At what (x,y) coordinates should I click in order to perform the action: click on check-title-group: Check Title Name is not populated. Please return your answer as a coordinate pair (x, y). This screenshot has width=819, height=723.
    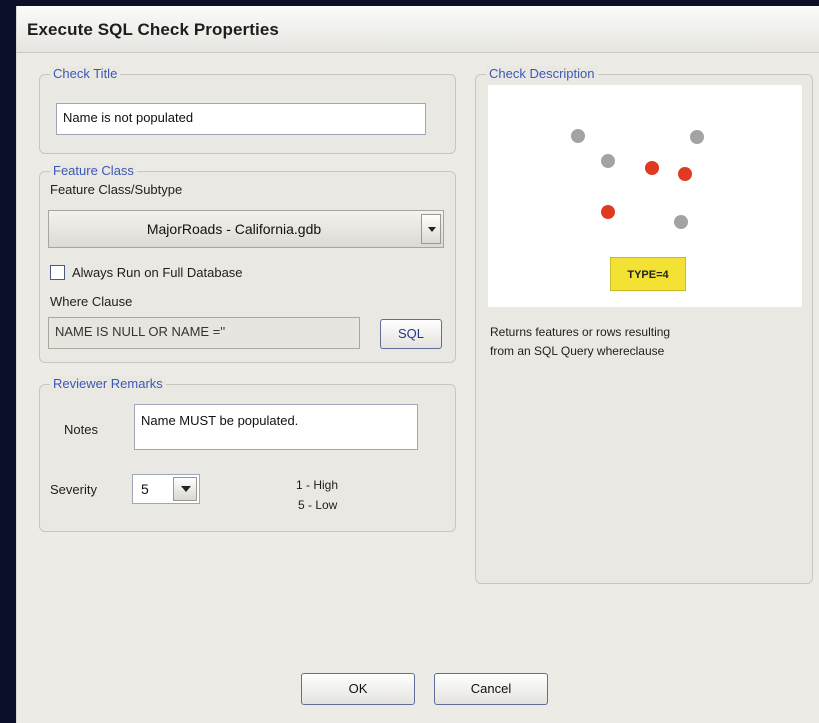
    Looking at the image, I should click on (247, 110).